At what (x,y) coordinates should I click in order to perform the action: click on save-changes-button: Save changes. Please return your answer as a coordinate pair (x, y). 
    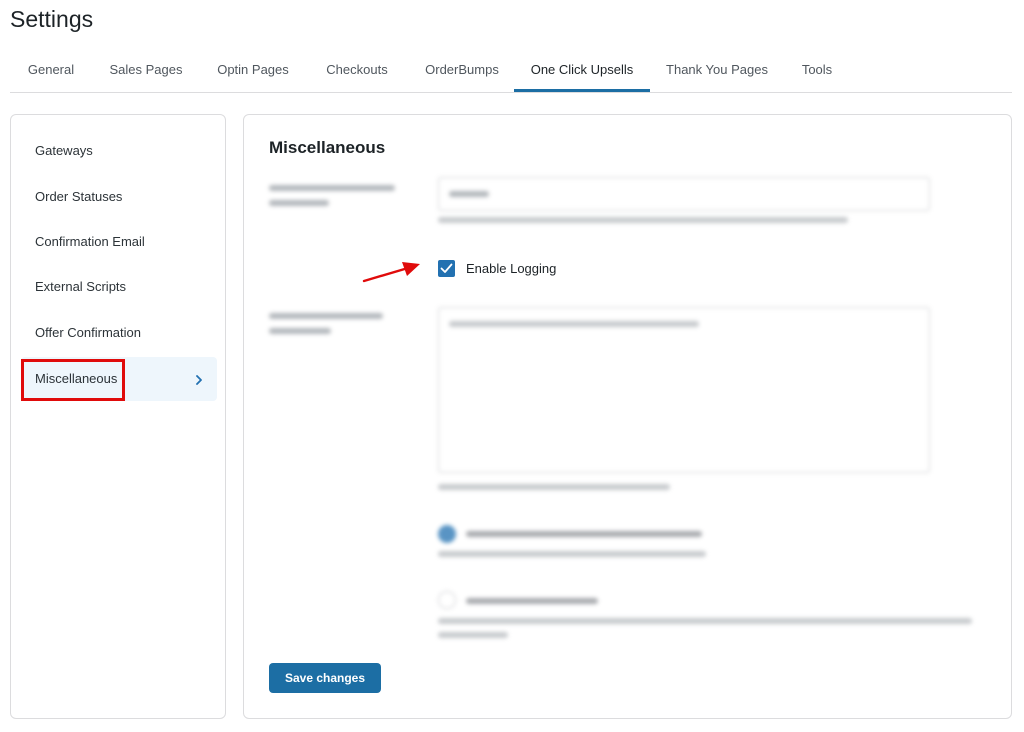
    Looking at the image, I should click on (325, 678).